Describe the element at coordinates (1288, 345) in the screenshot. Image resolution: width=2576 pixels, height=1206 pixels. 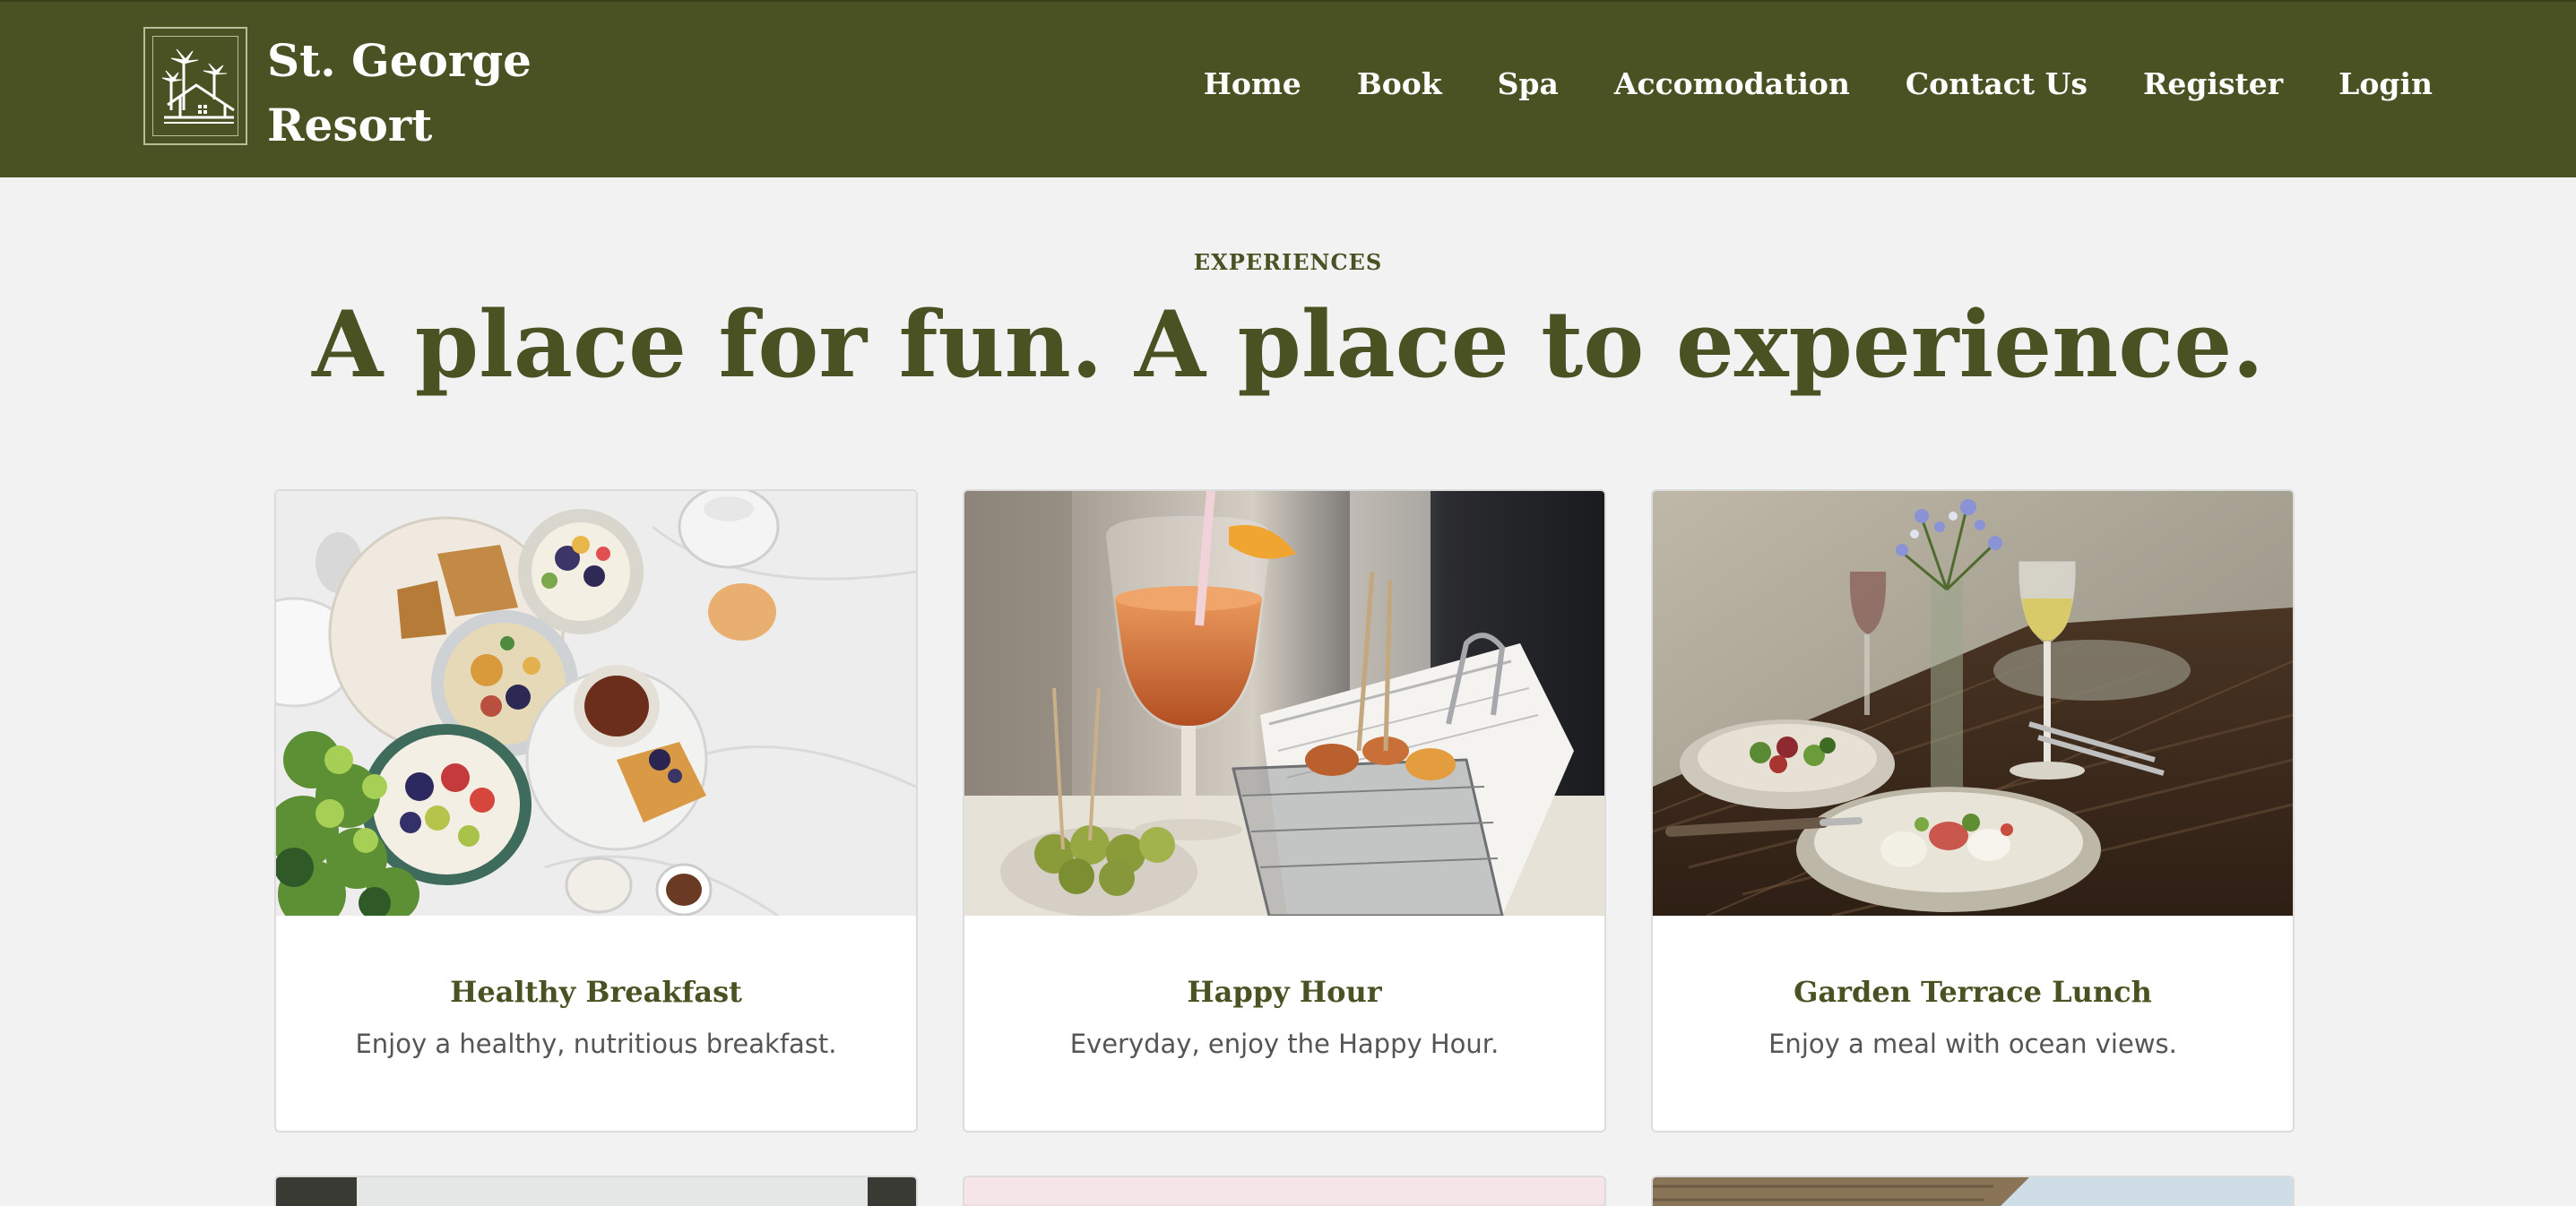
I see `section-headline: A place for fun. A place to experience.` at that location.